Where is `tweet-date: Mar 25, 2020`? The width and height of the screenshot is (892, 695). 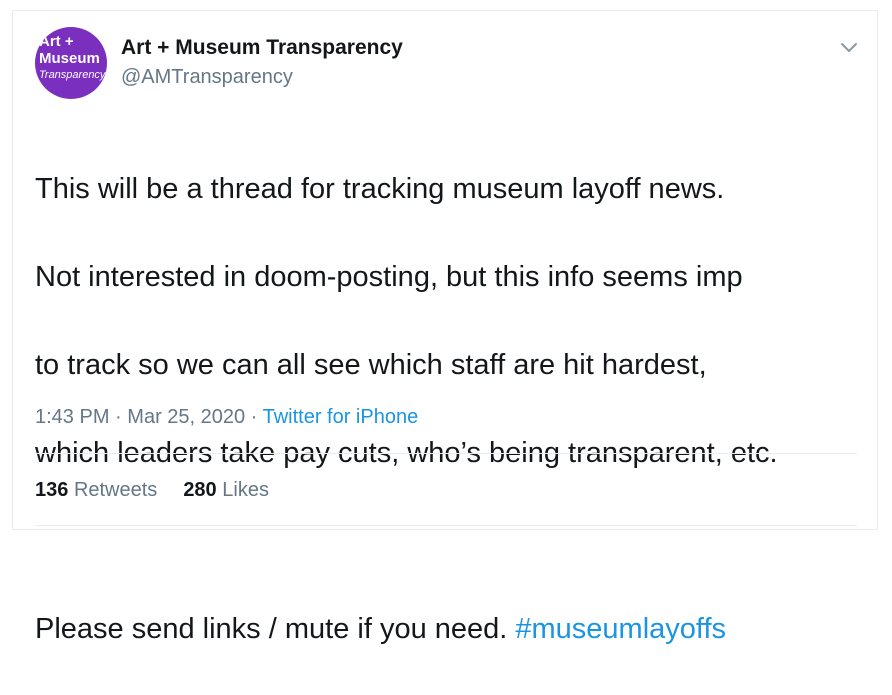 tweet-date: Mar 25, 2020 is located at coordinates (186, 417).